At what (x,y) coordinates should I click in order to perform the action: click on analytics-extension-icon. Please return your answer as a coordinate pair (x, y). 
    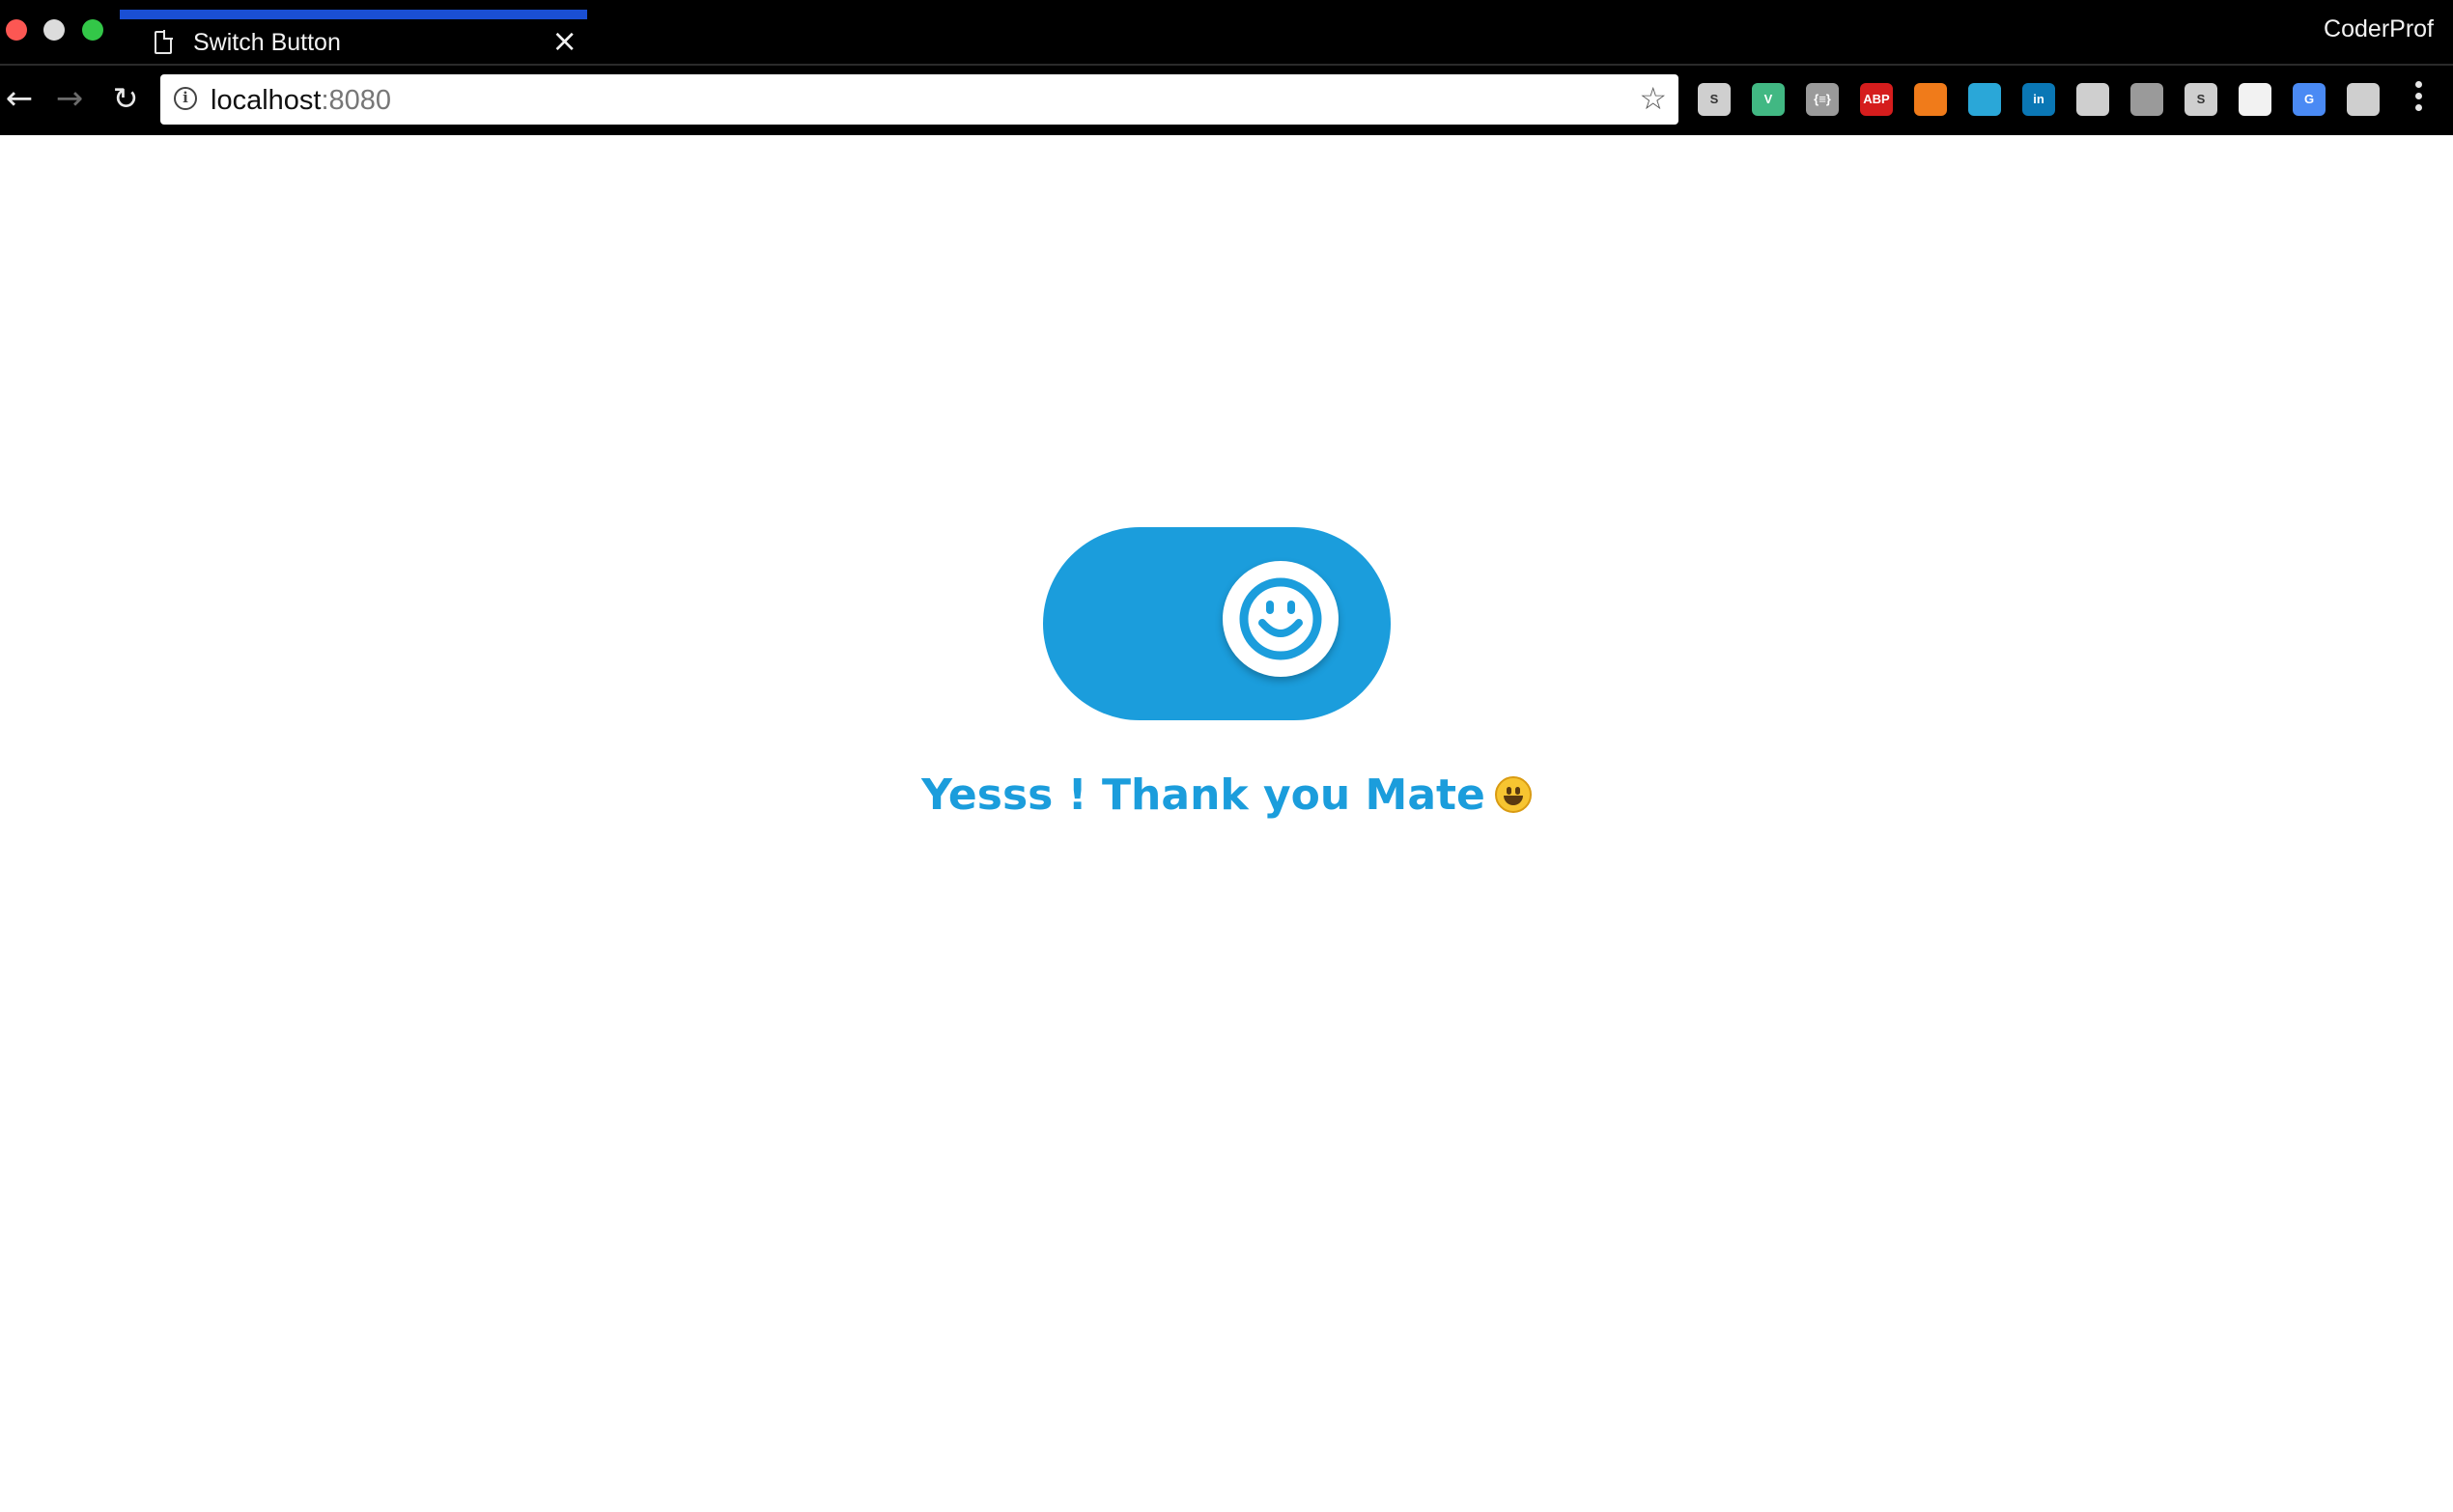
    Looking at the image, I should click on (1930, 100).